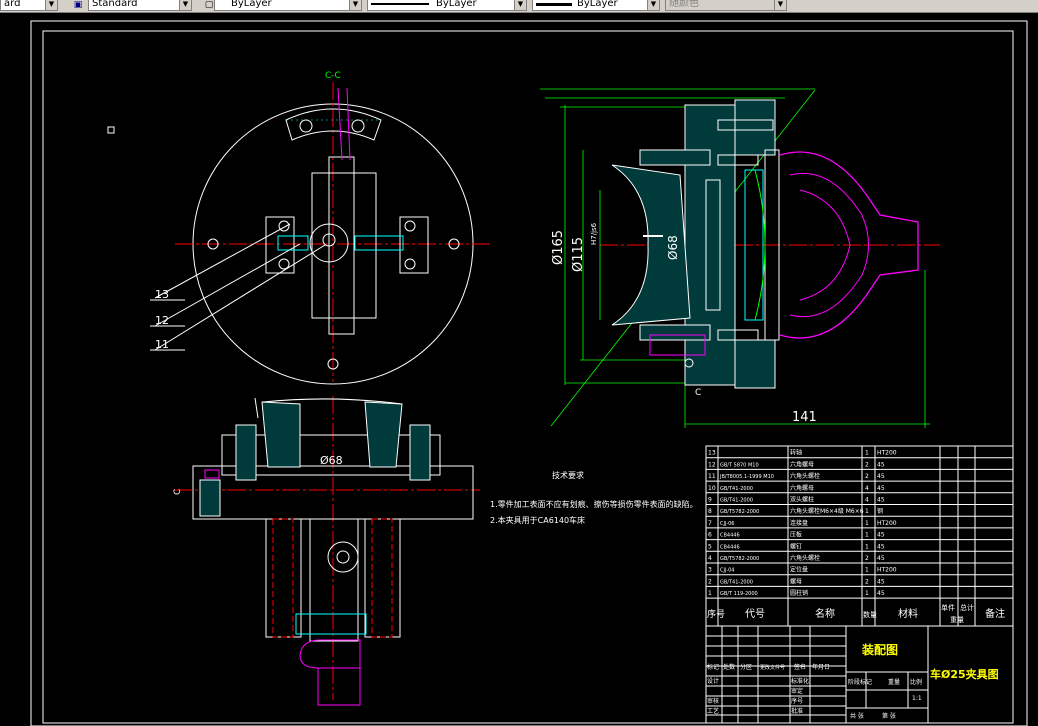  I want to click on tb-marks: 标记, so click(713, 667).